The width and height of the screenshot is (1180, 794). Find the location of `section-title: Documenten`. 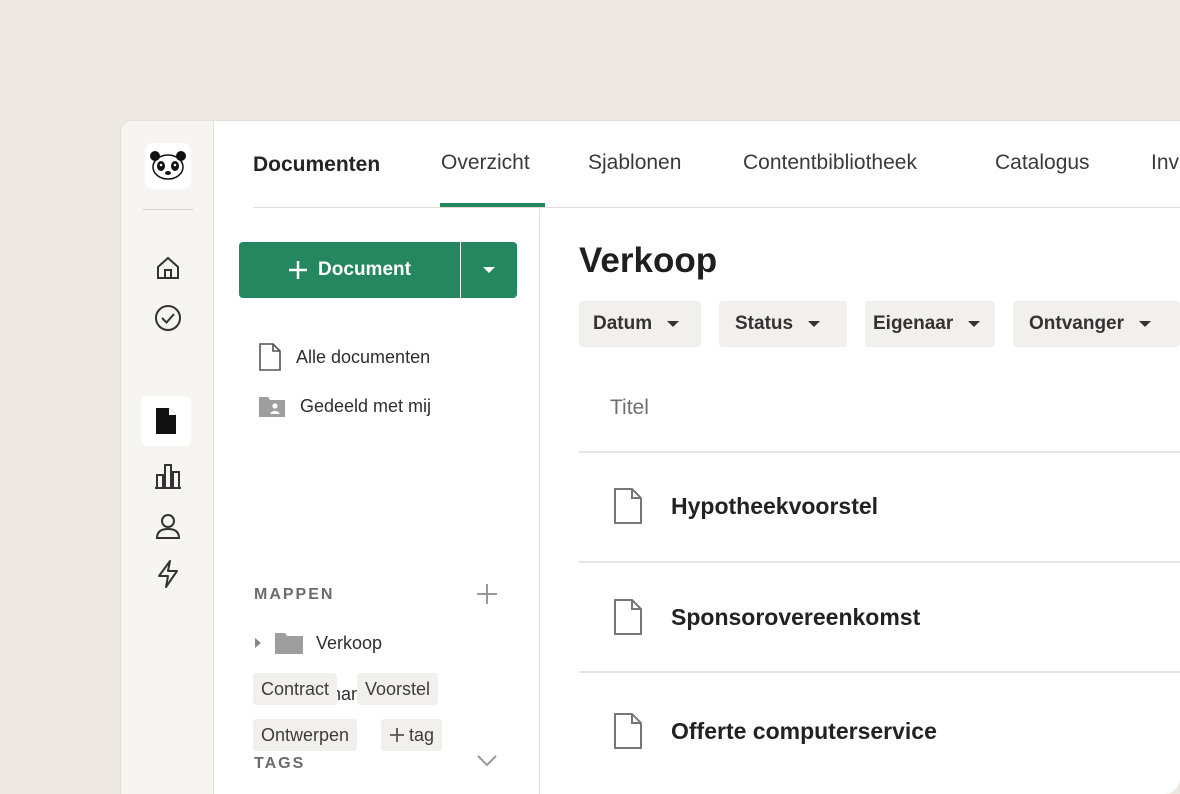

section-title: Documenten is located at coordinates (317, 164).